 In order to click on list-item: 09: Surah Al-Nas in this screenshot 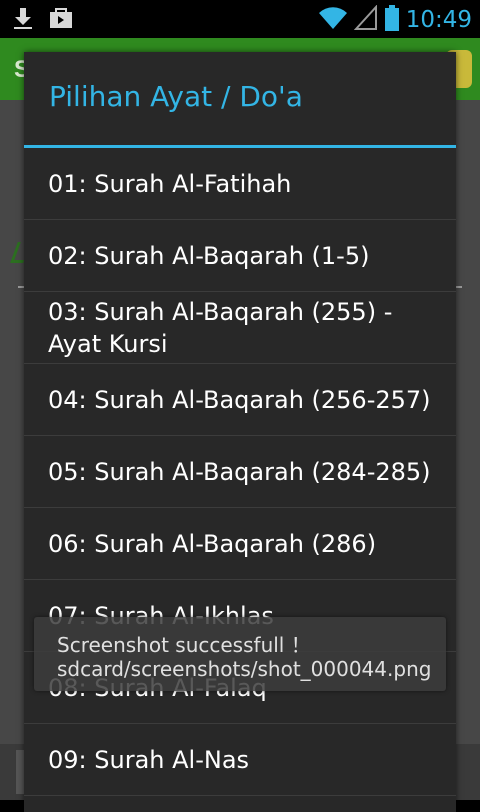, I will do `click(240, 760)`.